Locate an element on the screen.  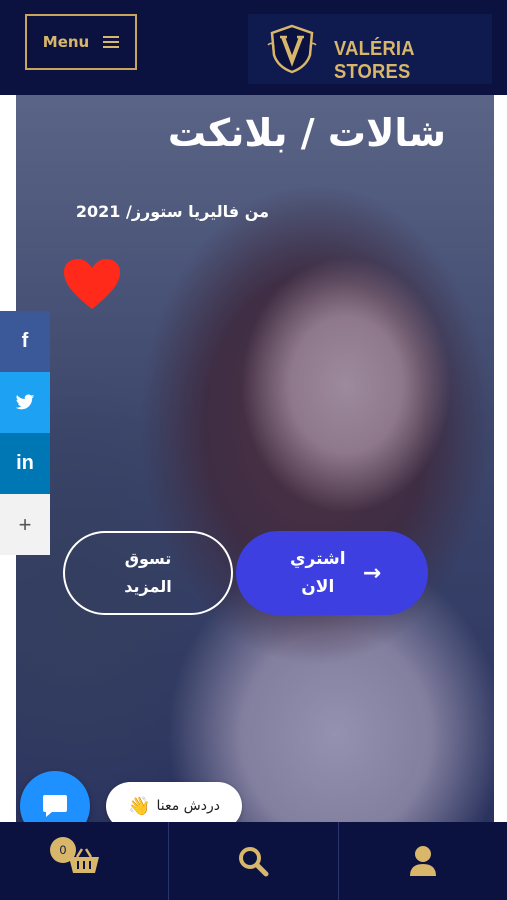
bottom-navigation: 0 is located at coordinates (253, 861).